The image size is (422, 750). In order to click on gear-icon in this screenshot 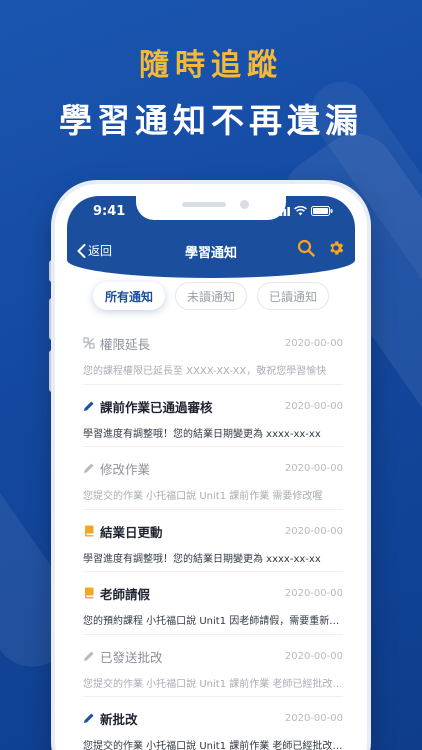, I will do `click(336, 248)`.